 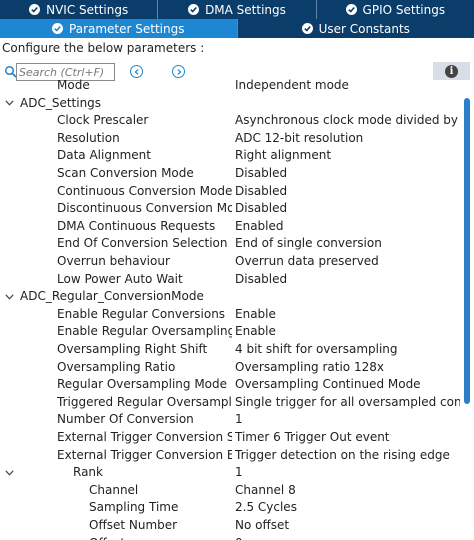 I want to click on tab-gpio-settings: GPIO Settings, so click(x=395, y=9).